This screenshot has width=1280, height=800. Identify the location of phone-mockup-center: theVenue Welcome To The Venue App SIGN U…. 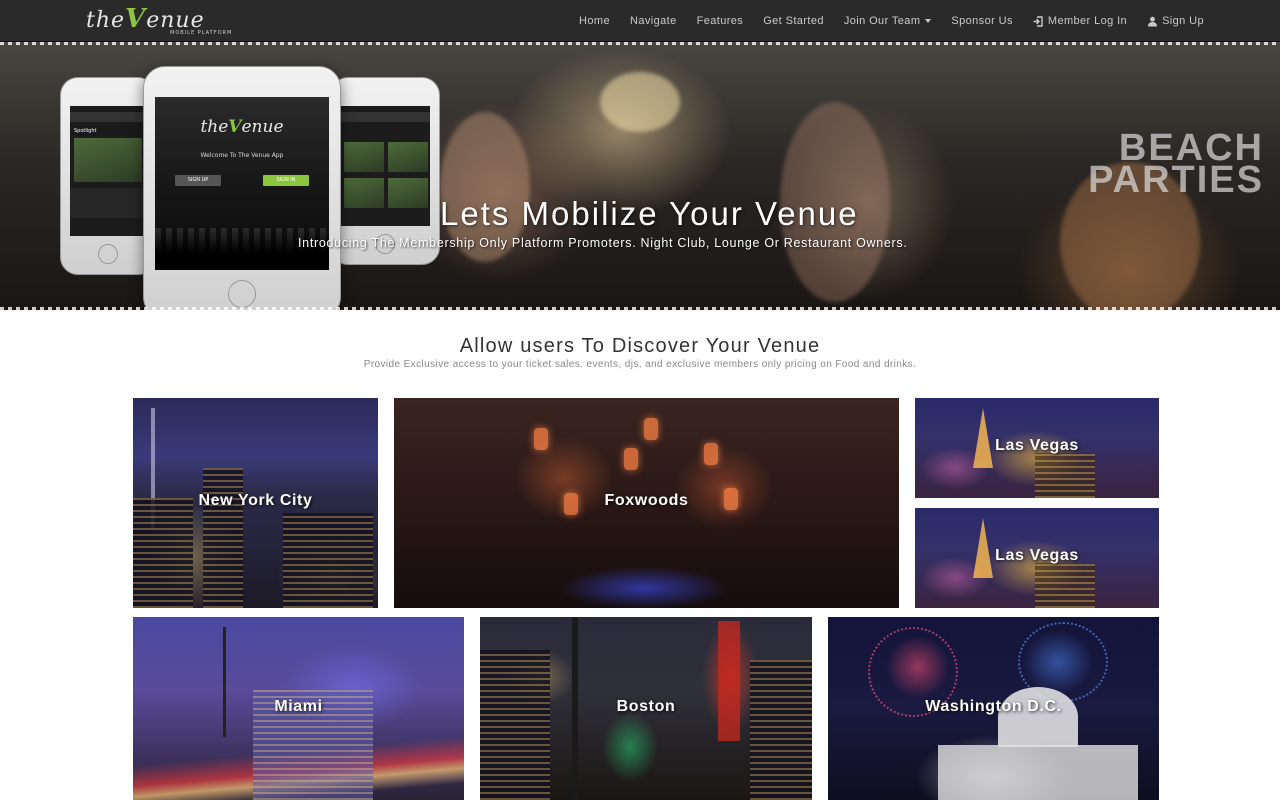
(242, 188).